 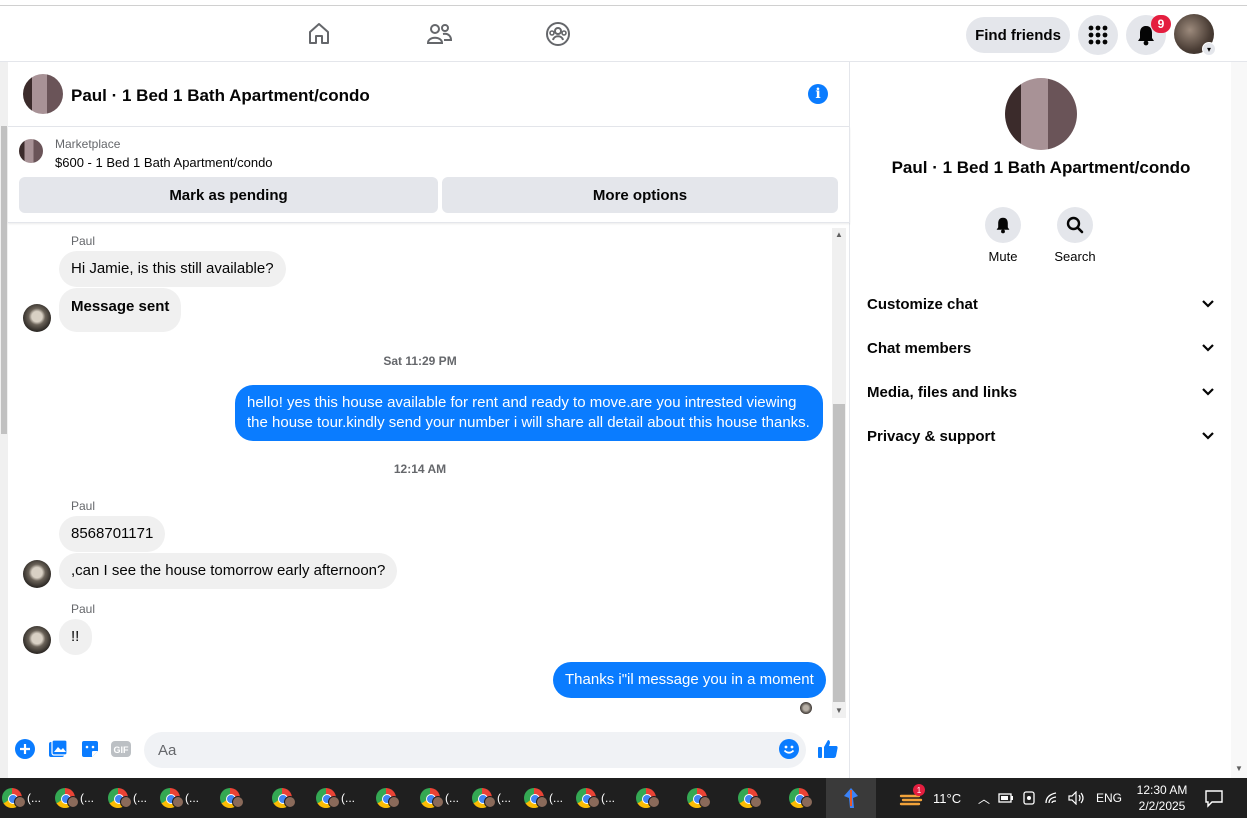 I want to click on thumbs-up-icon, so click(x=828, y=749).